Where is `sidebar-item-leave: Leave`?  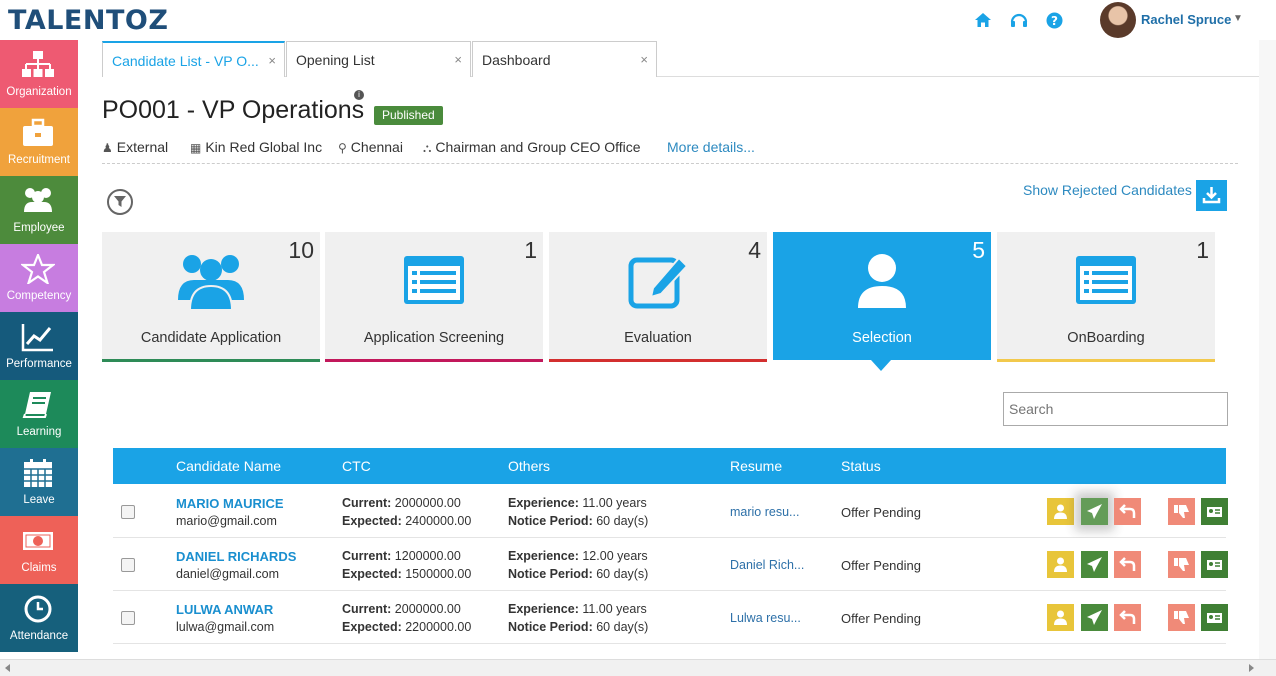 sidebar-item-leave: Leave is located at coordinates (39, 482).